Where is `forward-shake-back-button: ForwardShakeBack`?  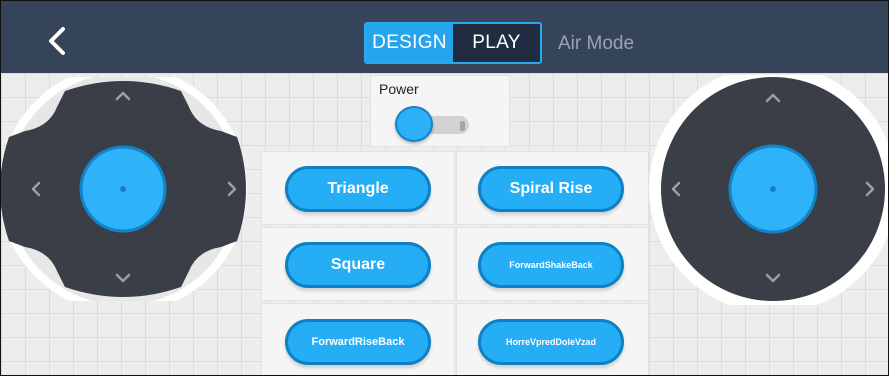
forward-shake-back-button: ForwardShakeBack is located at coordinates (551, 265).